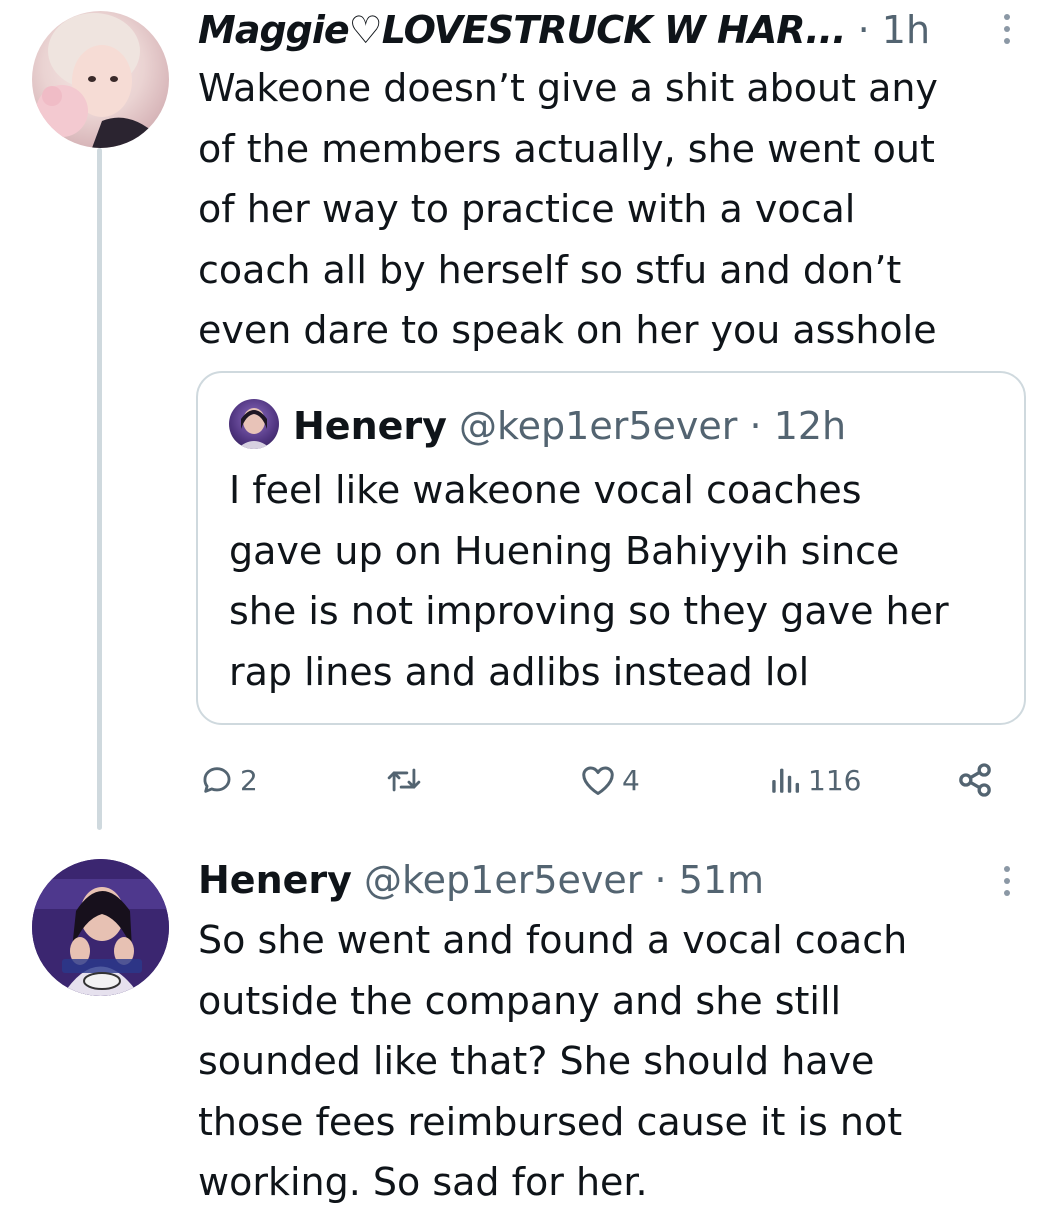  I want to click on quoted-display-name: Henery, so click(370, 426).